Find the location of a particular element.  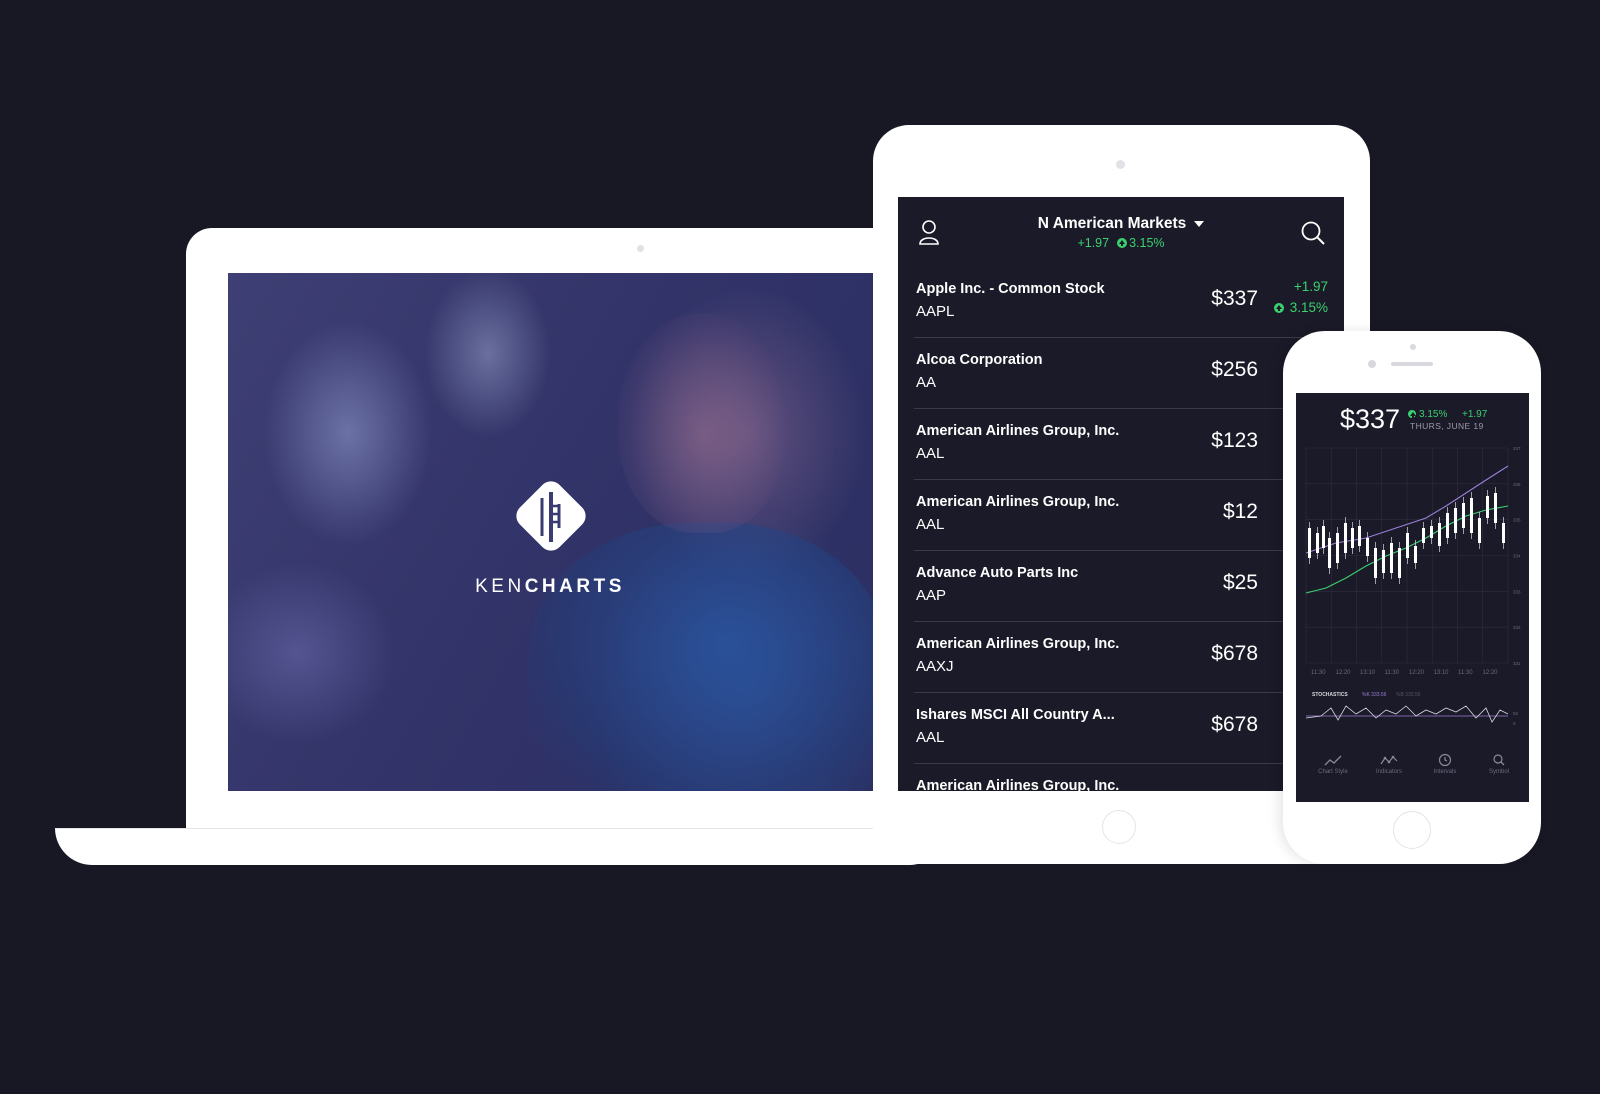

stochastics-tick: 0 is located at coordinates (1514, 723).